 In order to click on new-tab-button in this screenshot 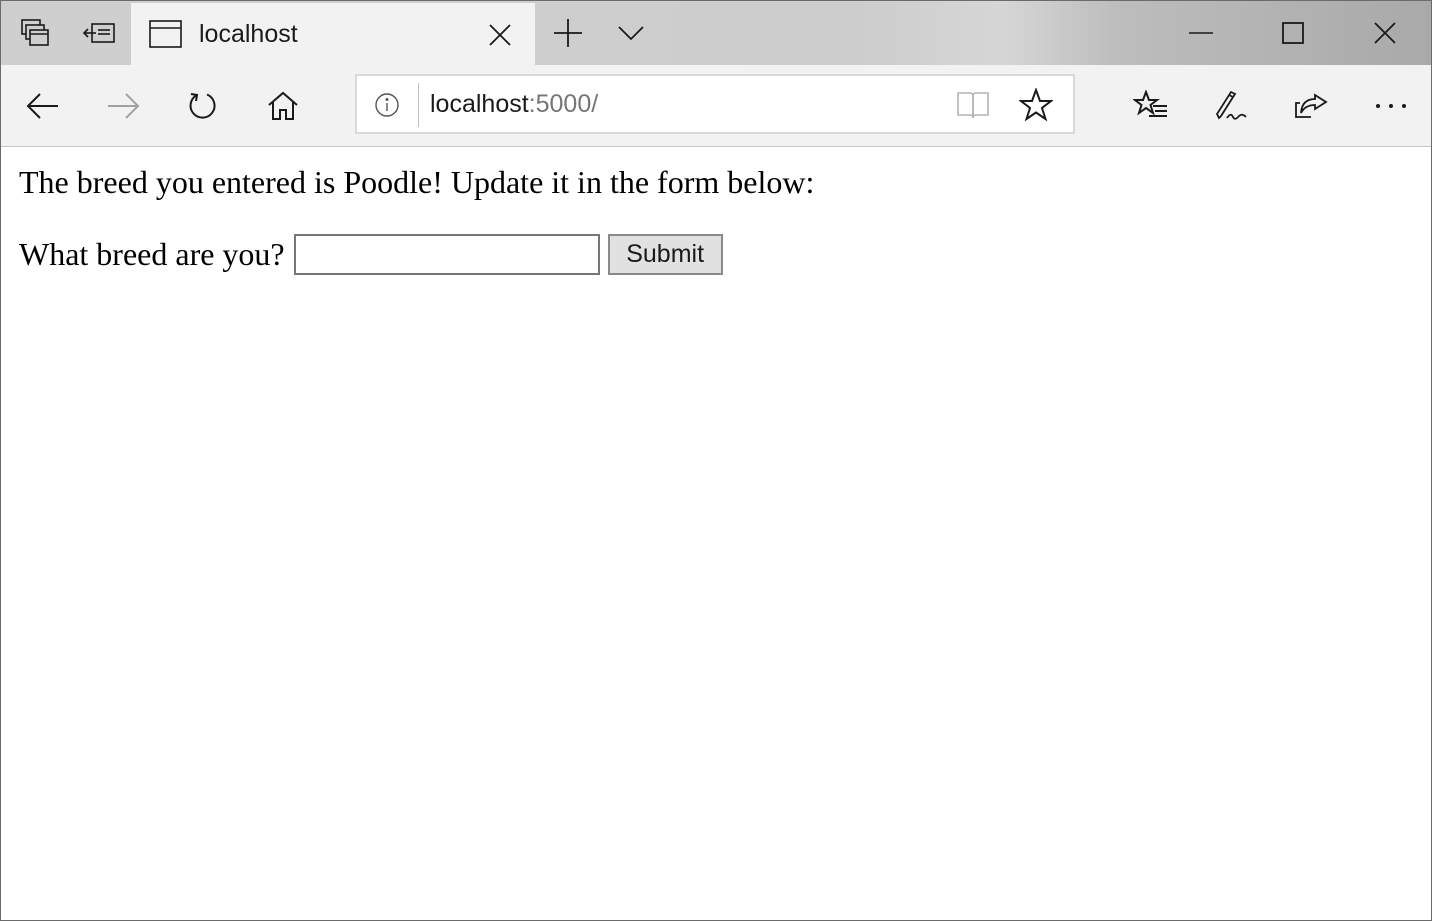, I will do `click(568, 33)`.